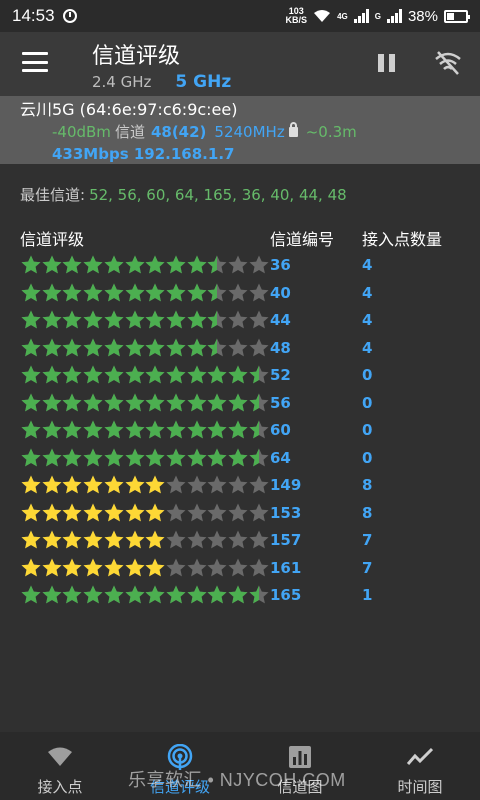  What do you see at coordinates (245, 294) in the screenshot?
I see `table-row: 40 4` at bounding box center [245, 294].